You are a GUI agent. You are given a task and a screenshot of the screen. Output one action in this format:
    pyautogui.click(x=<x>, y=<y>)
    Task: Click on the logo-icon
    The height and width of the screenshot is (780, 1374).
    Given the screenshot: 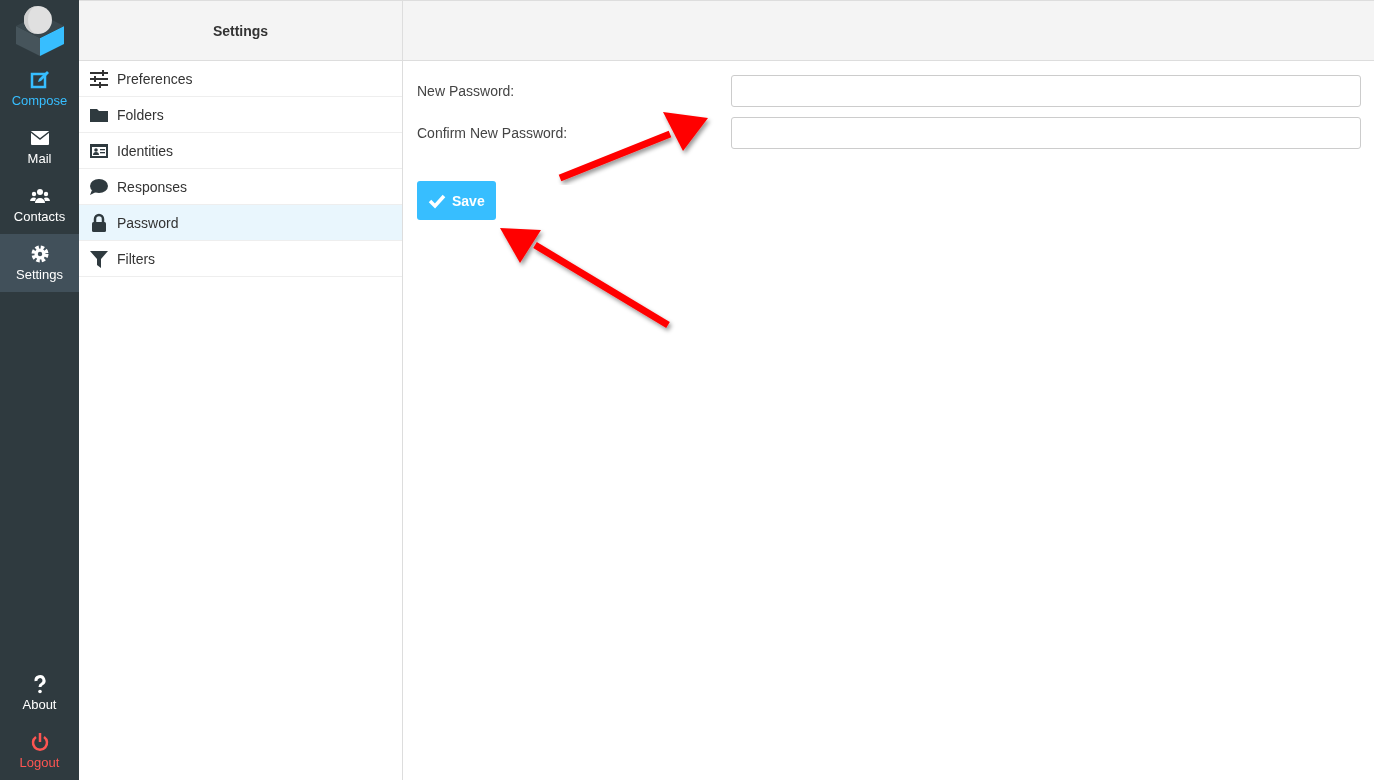 What is the action you would take?
    pyautogui.click(x=39, y=30)
    